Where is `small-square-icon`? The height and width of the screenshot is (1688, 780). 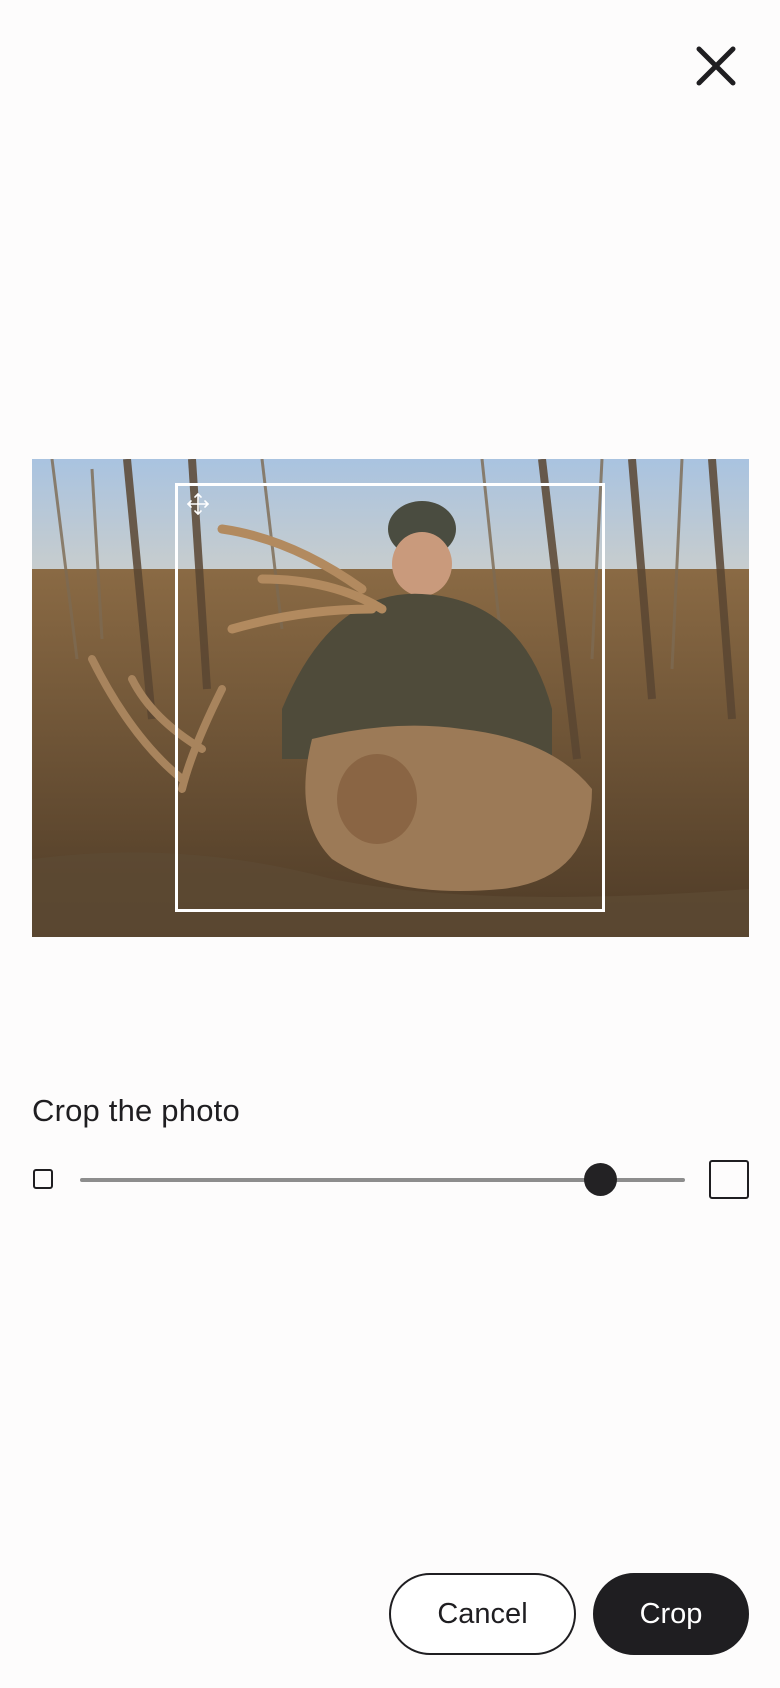
small-square-icon is located at coordinates (43, 1179).